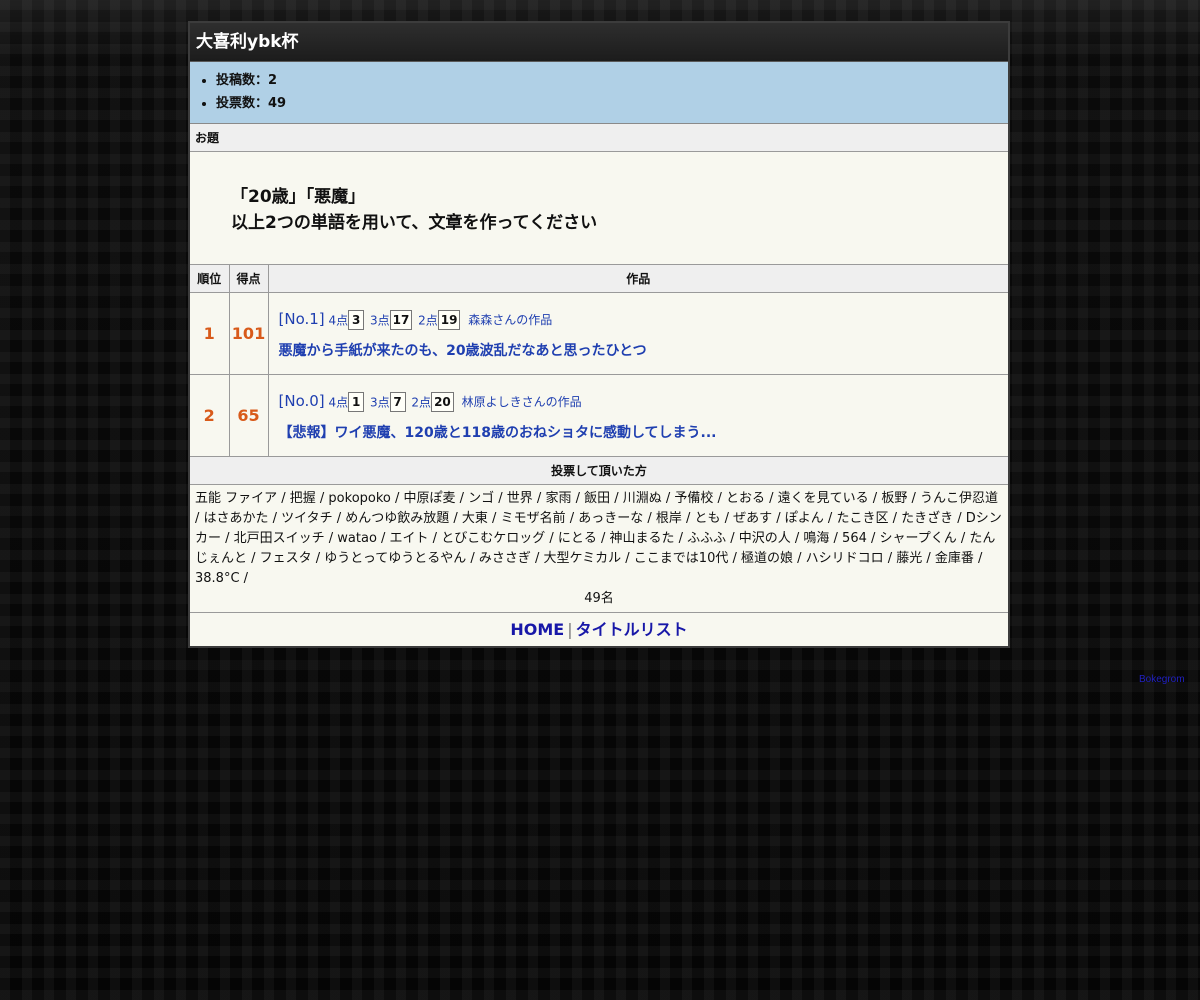 This screenshot has width=1200, height=1000. Describe the element at coordinates (638, 279) in the screenshot. I see `work-column-header: 作品` at that location.